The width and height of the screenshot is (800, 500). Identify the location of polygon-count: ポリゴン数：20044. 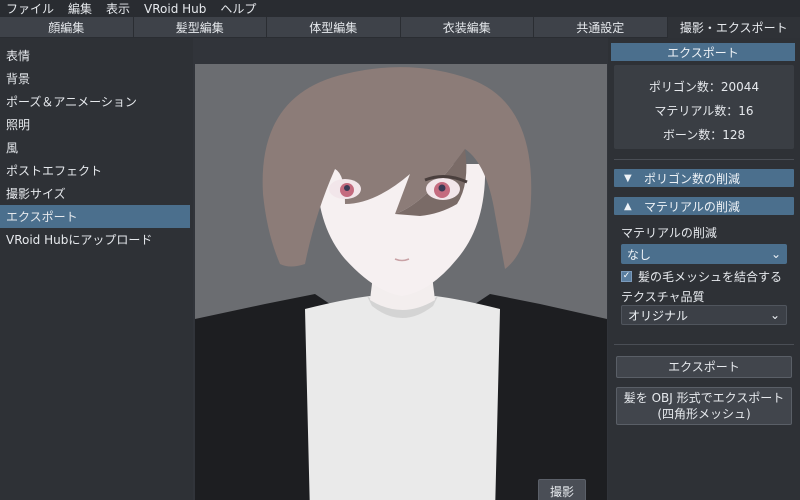
(704, 87).